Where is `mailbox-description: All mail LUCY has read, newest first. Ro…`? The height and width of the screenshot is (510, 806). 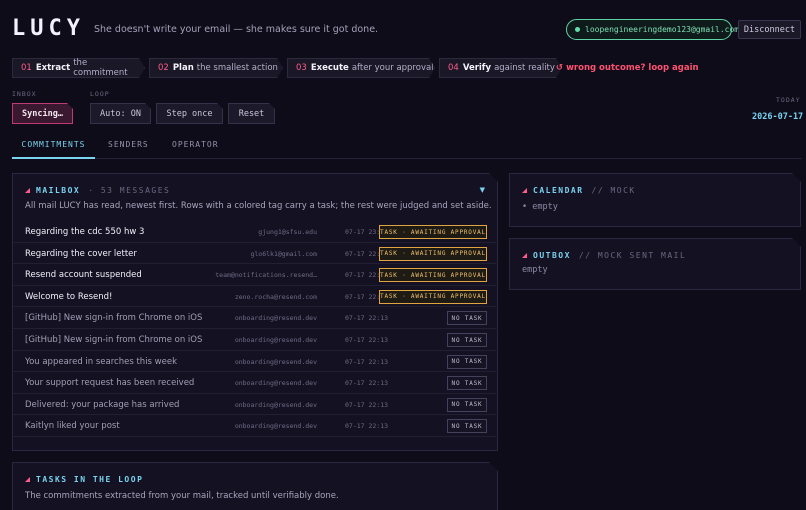
mailbox-description: All mail LUCY has read, newest first. Ro… is located at coordinates (258, 206).